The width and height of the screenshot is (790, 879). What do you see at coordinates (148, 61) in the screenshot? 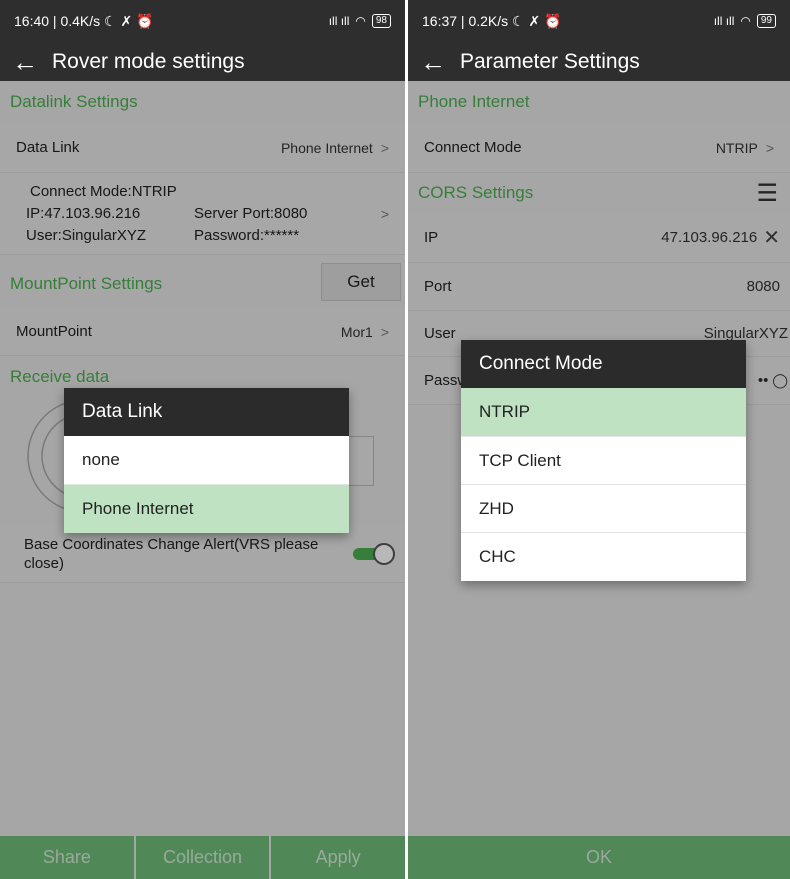
I see `page-title: Rover mode settings` at bounding box center [148, 61].